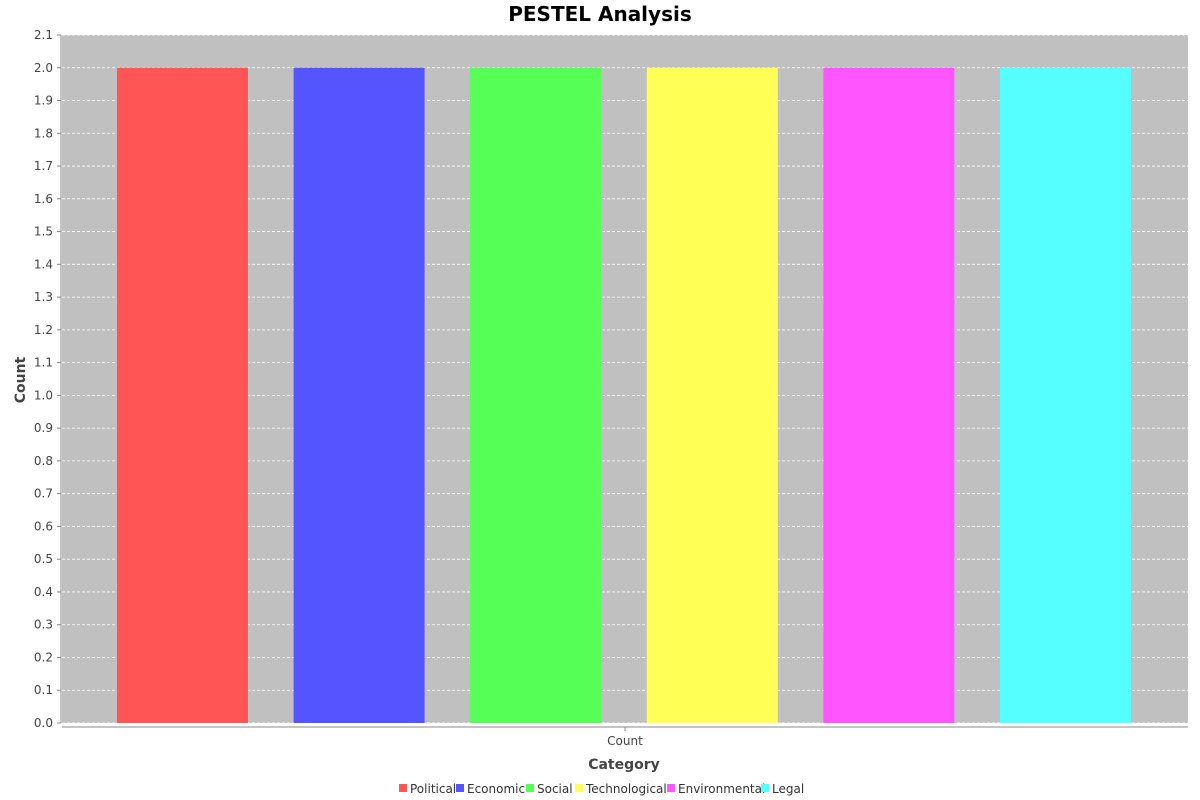 Image resolution: width=1200 pixels, height=800 pixels. I want to click on bar-social, so click(536, 395).